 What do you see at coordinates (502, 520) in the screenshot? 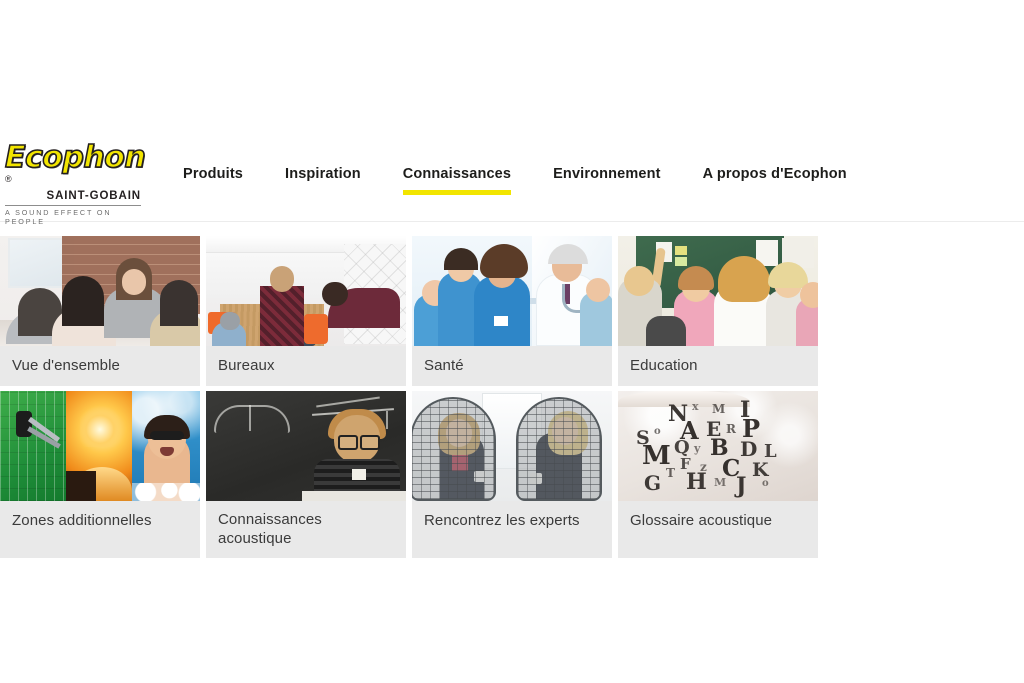
I see `card-label: Rencontrez les experts` at bounding box center [502, 520].